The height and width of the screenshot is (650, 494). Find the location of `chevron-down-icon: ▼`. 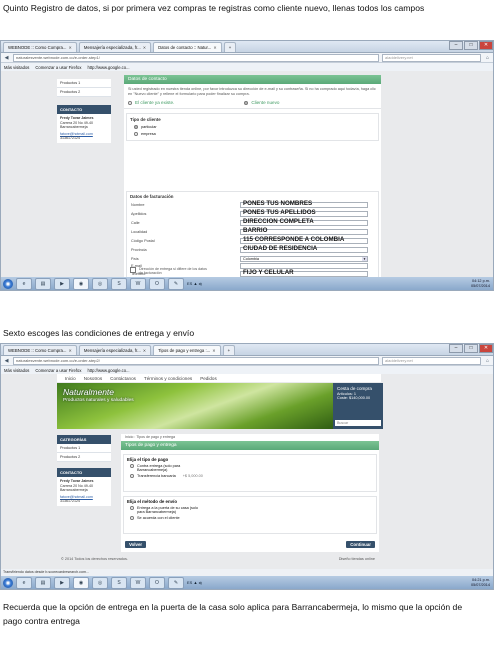

chevron-down-icon: ▼ is located at coordinates (364, 259).